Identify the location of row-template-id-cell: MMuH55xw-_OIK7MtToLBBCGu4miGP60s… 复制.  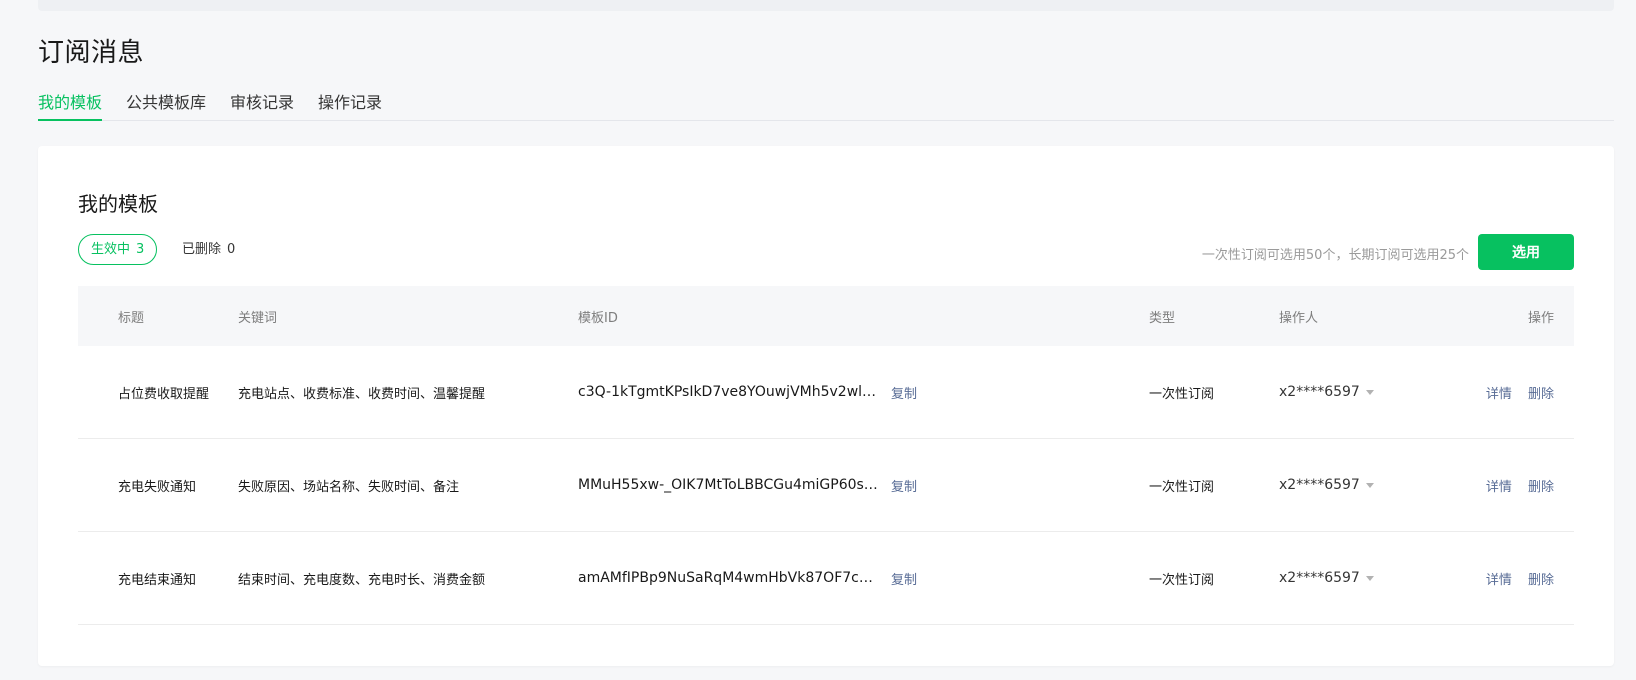
(863, 485).